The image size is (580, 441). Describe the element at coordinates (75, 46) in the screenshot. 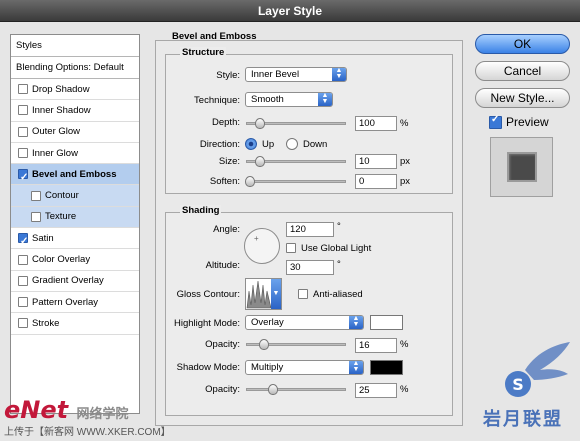

I see `styles-header: Styles` at that location.